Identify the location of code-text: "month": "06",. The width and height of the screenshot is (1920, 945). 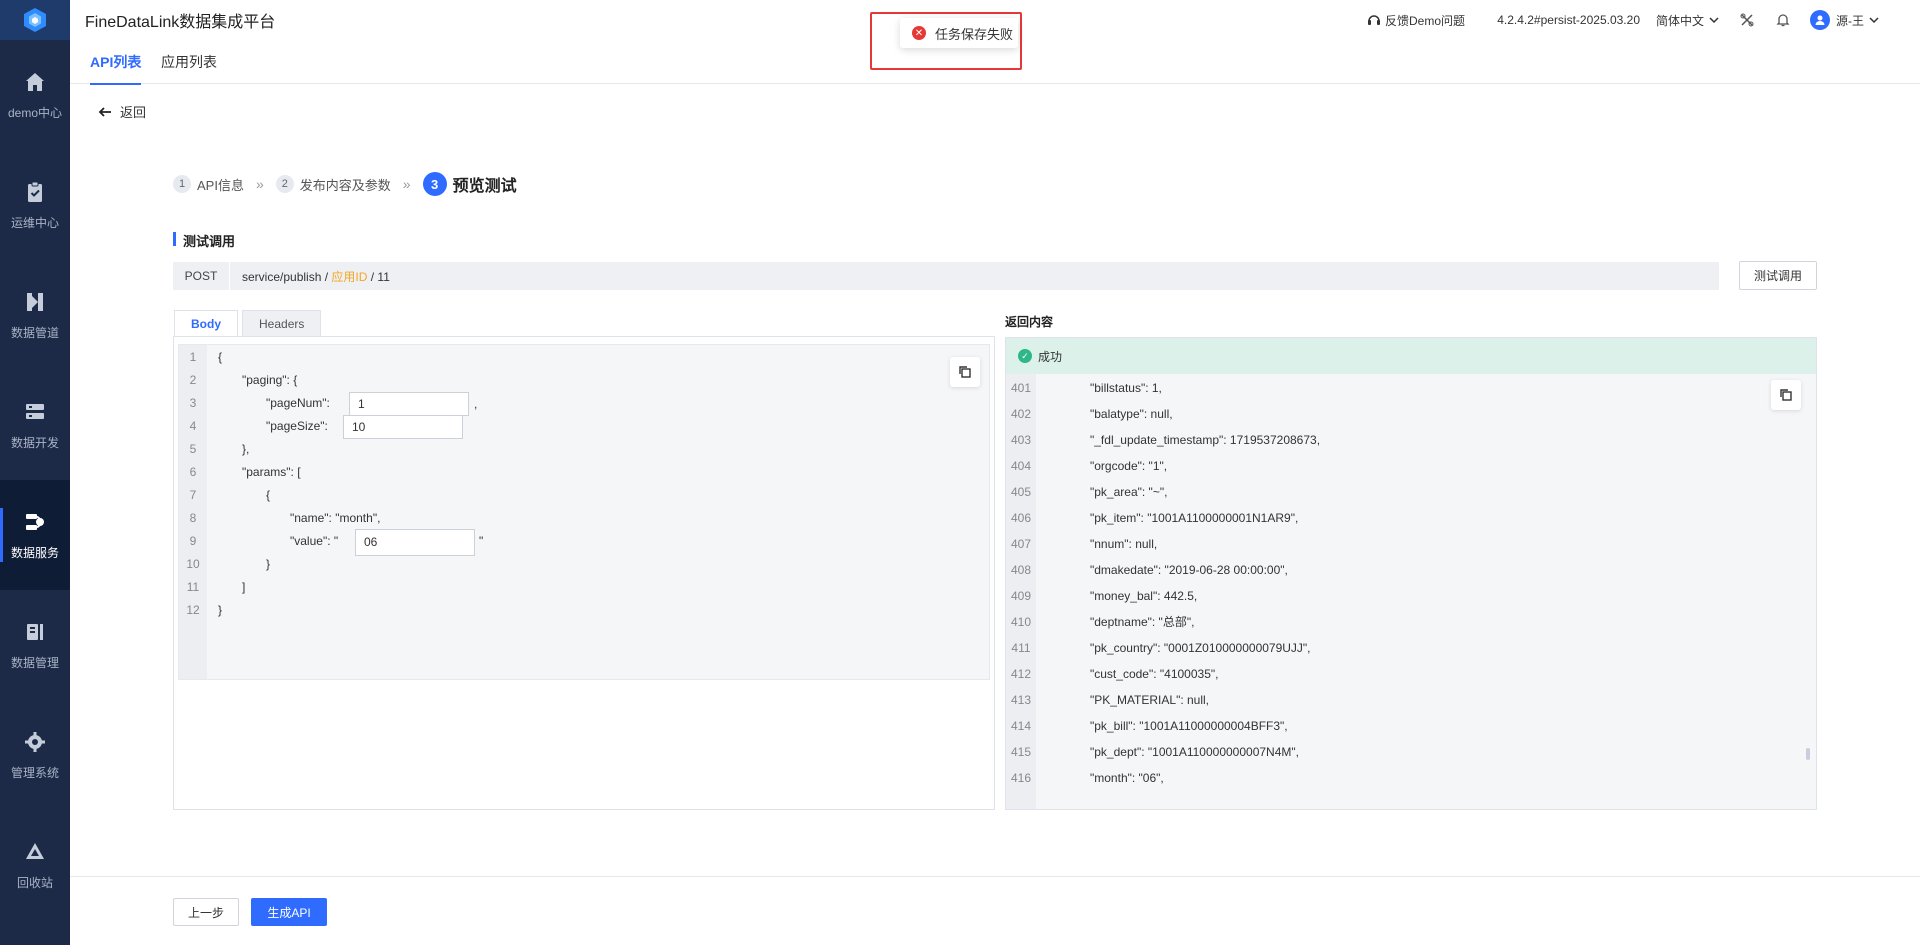
(1127, 778).